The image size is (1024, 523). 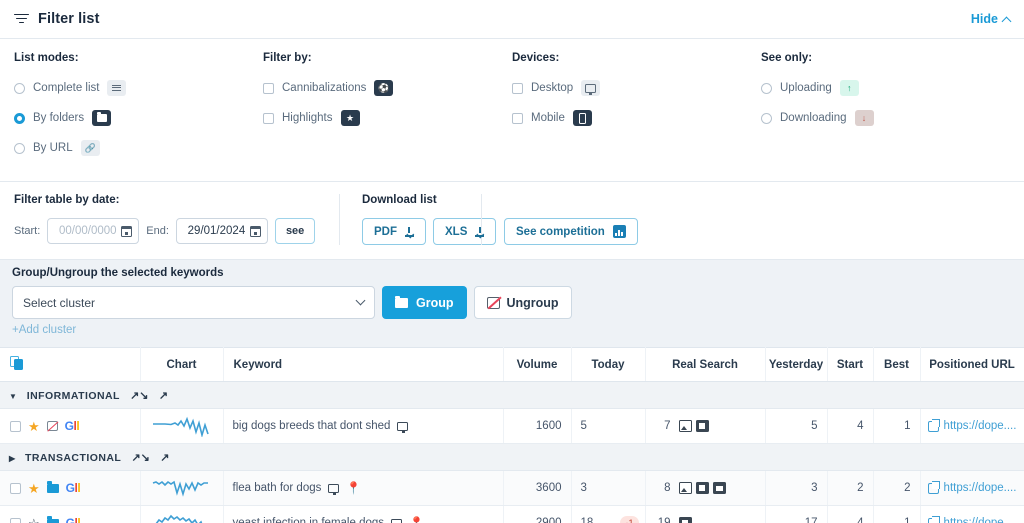 I want to click on option-cannibalizations: Cannibalizations ⚽, so click(x=387, y=88).